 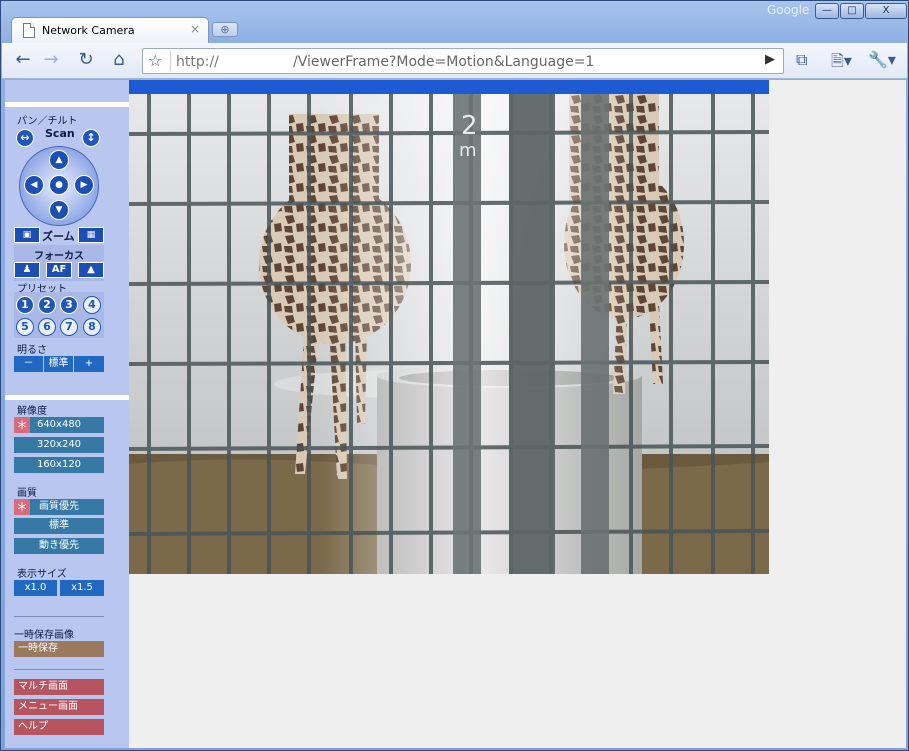 I want to click on home-position-button: ●, so click(x=59, y=185).